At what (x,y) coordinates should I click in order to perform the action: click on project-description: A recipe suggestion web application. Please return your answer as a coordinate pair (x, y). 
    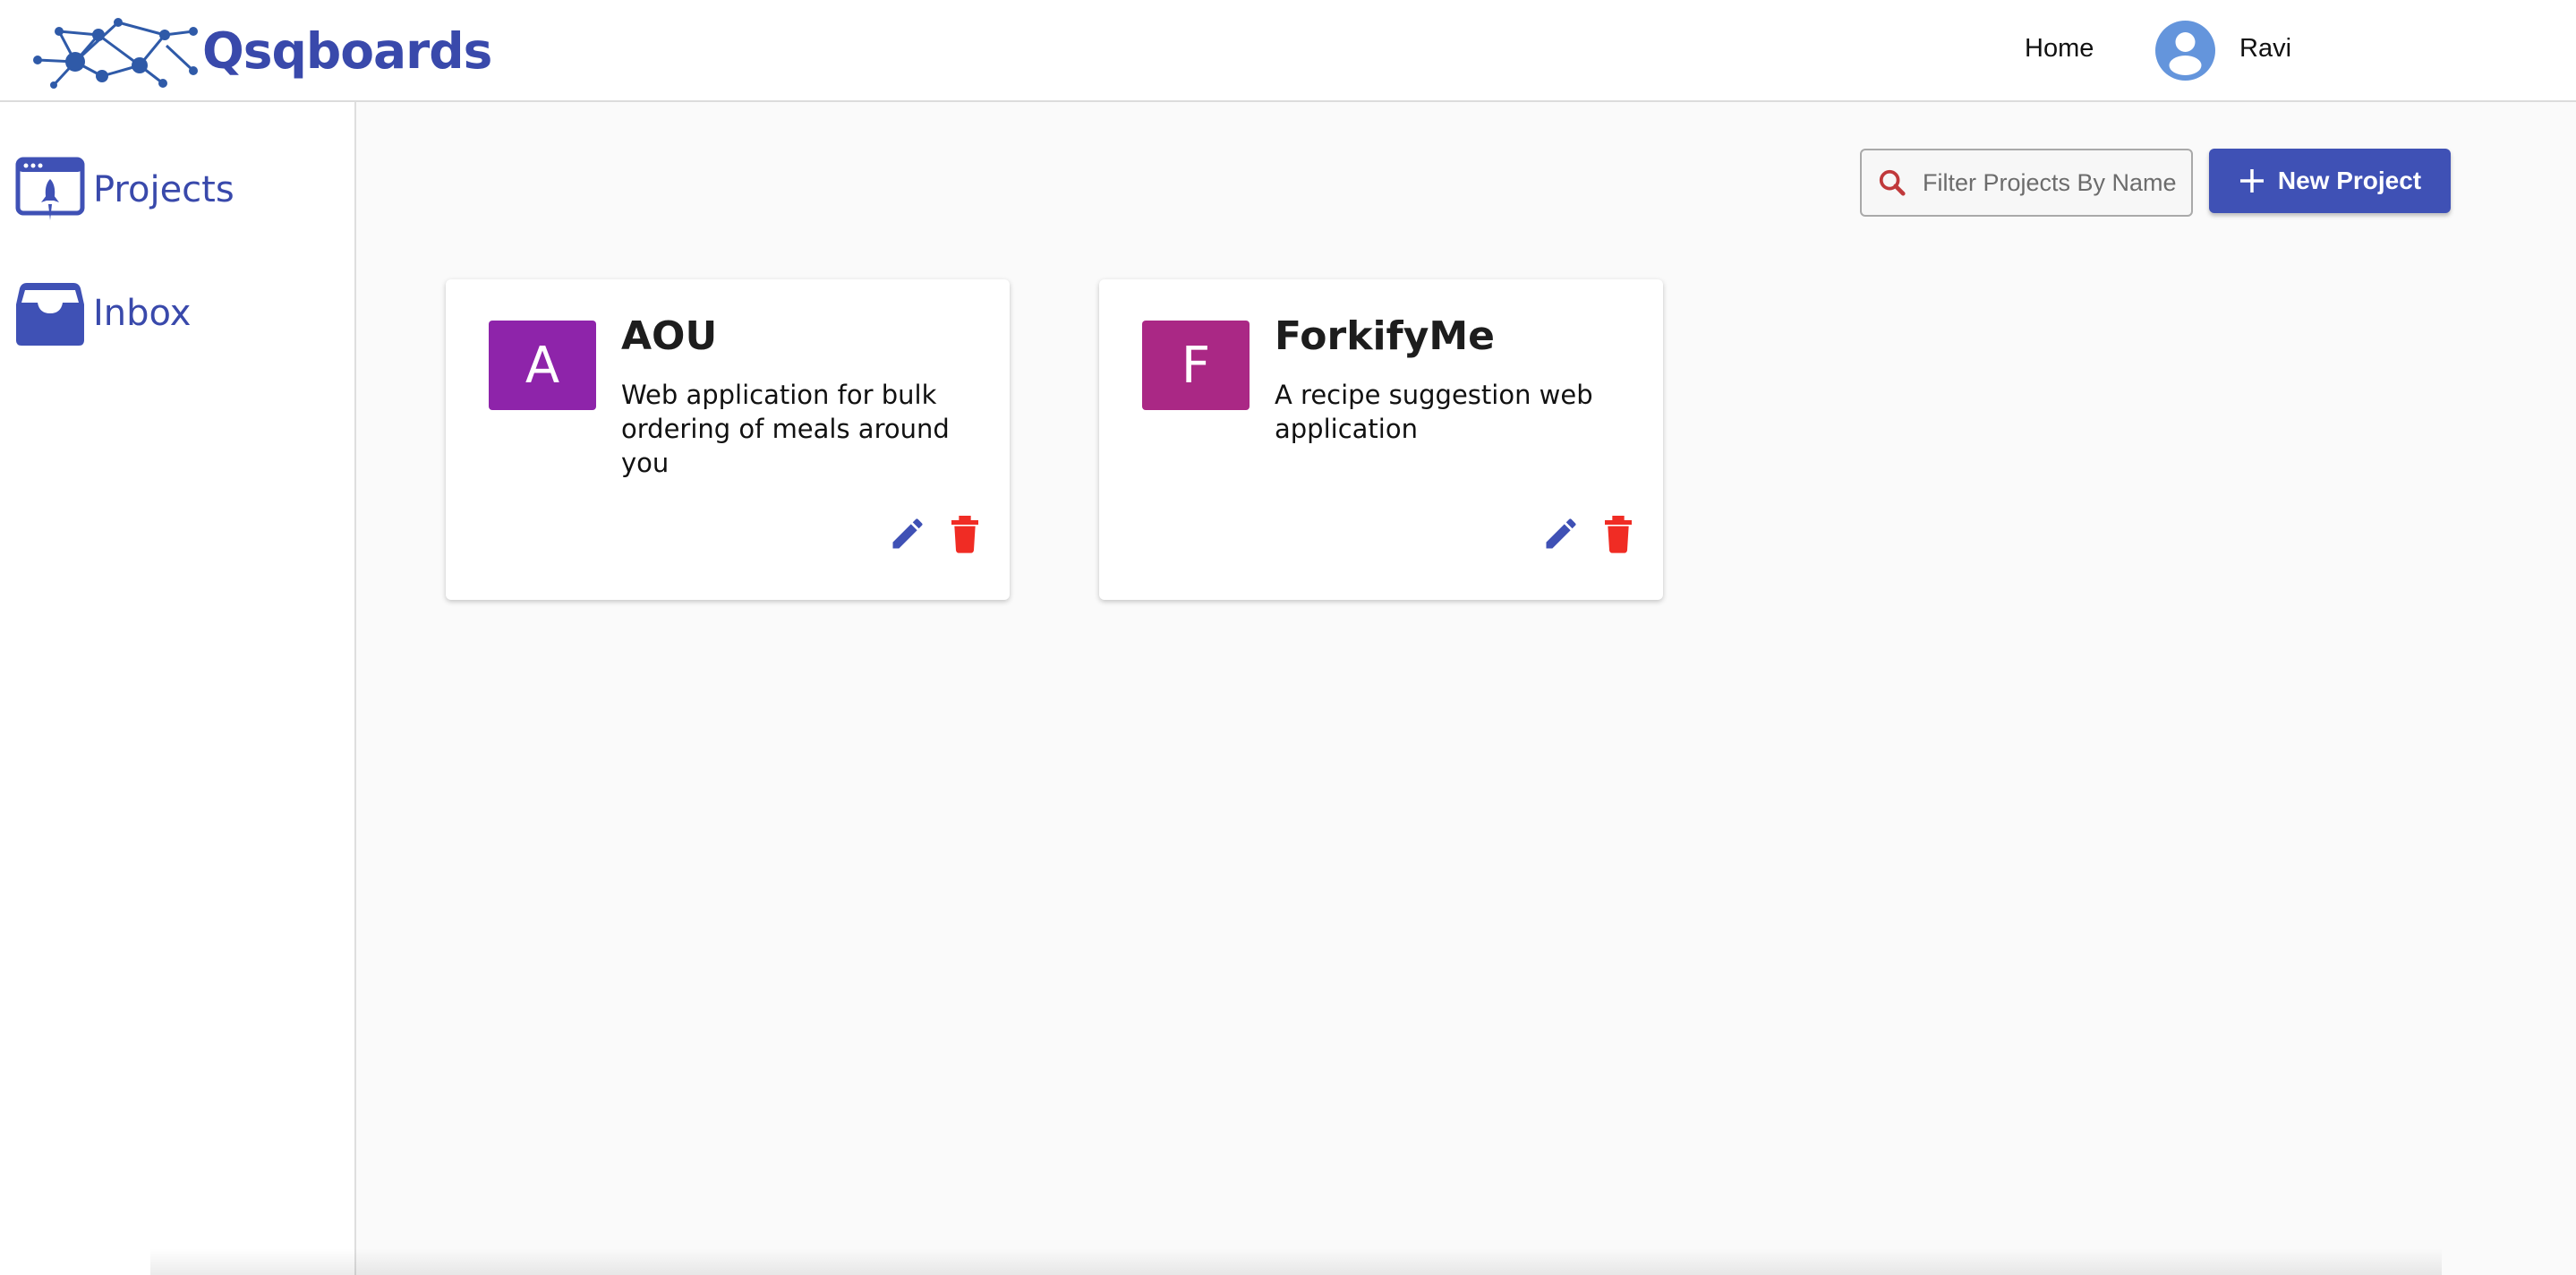
    Looking at the image, I should click on (1434, 412).